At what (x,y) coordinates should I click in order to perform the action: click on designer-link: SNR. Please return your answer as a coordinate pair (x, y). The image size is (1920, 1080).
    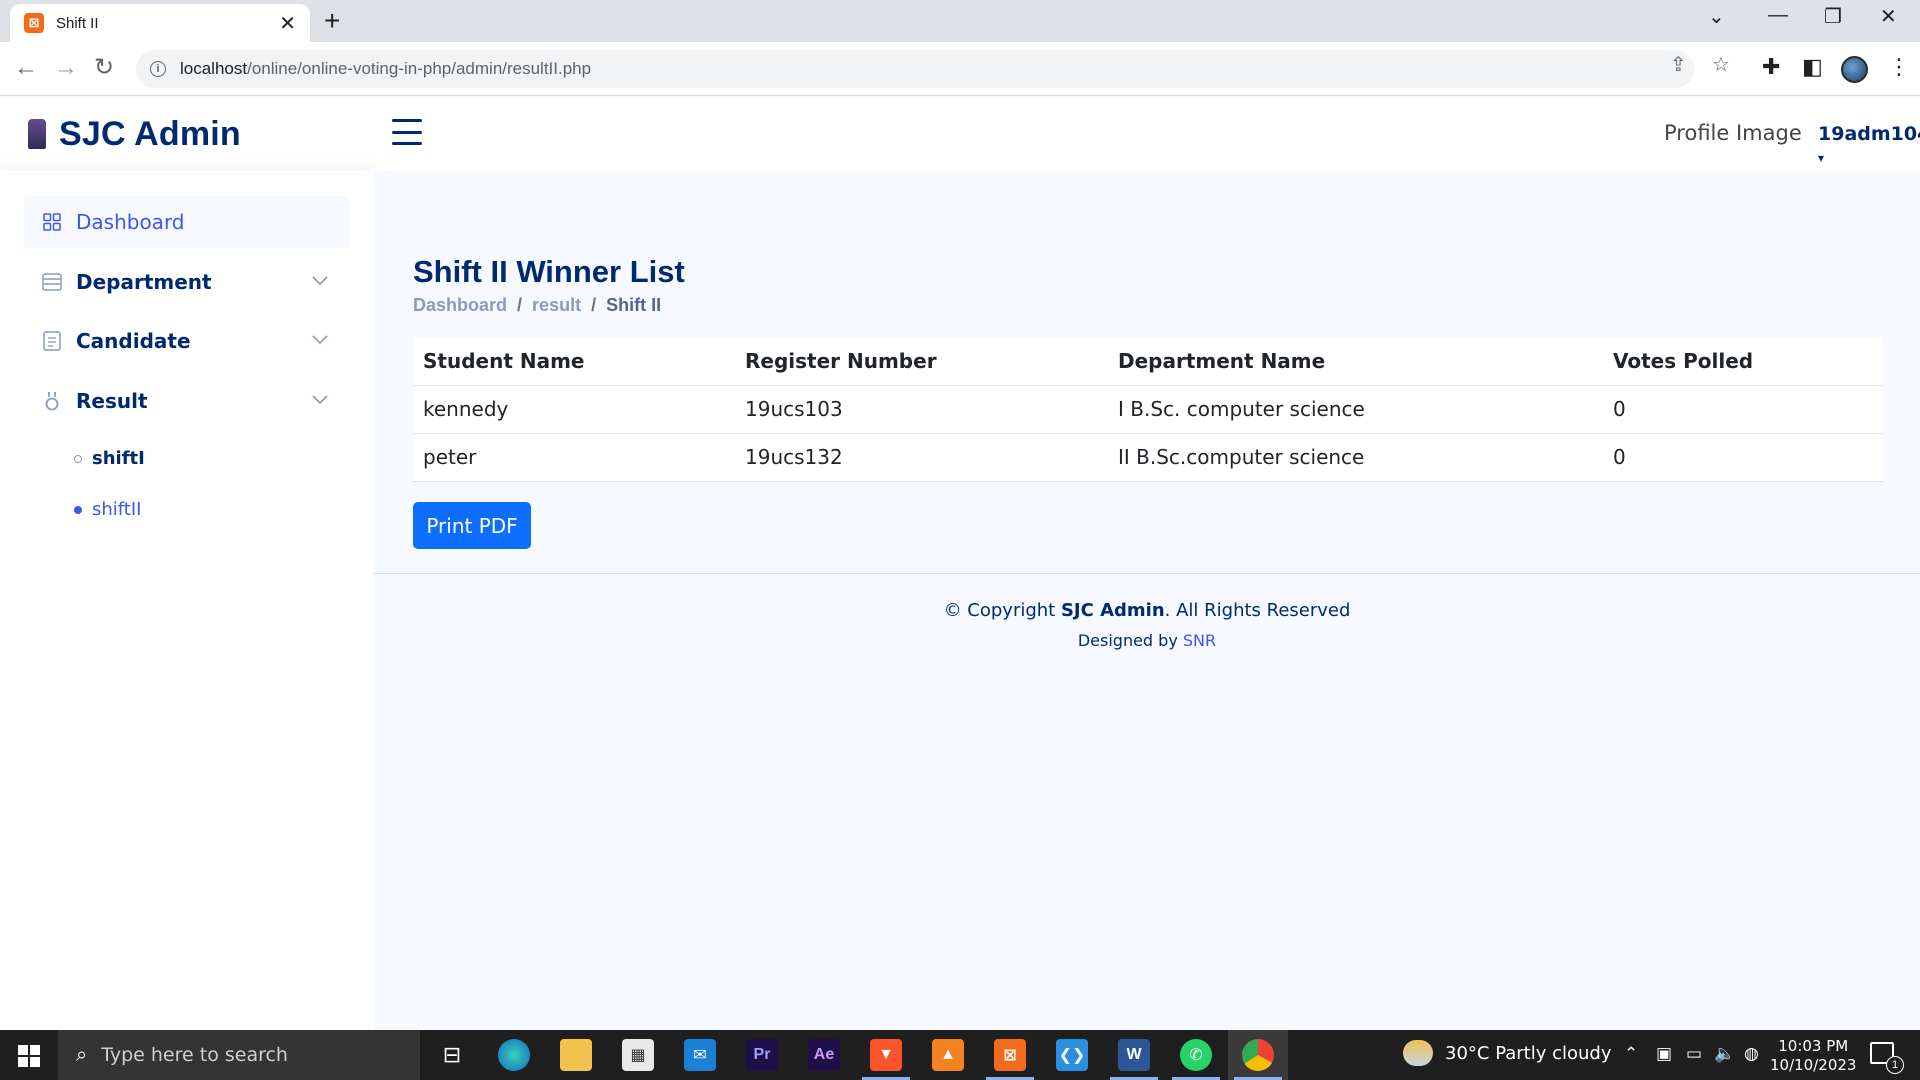
    Looking at the image, I should click on (1199, 640).